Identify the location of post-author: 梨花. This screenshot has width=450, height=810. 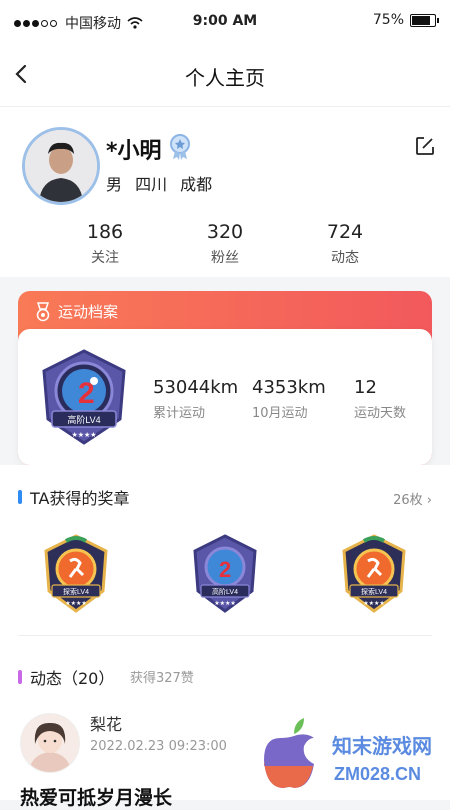
(106, 723).